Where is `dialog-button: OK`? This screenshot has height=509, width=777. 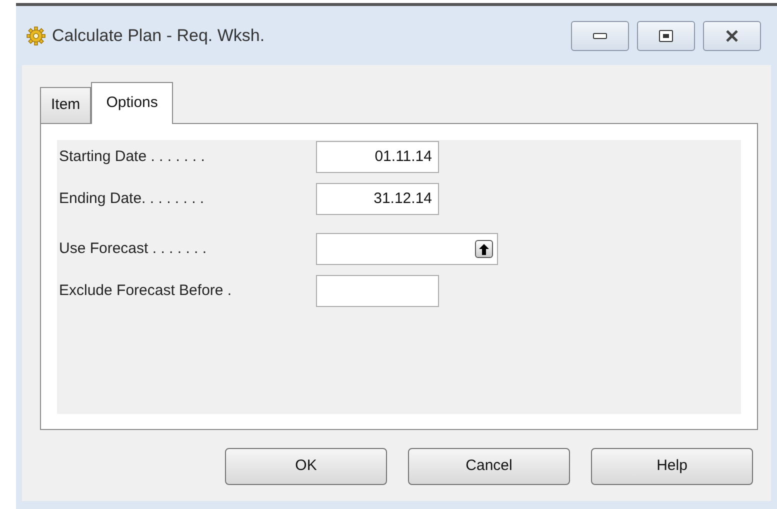
dialog-button: OK is located at coordinates (306, 466).